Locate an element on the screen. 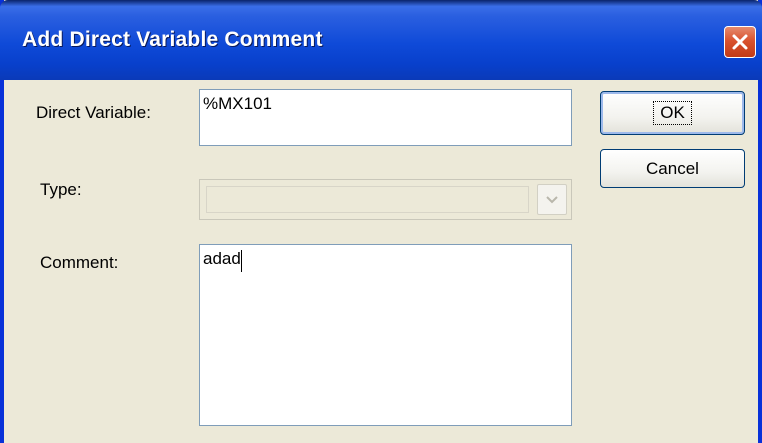 The image size is (762, 443). comment-label: Comment: is located at coordinates (79, 262).